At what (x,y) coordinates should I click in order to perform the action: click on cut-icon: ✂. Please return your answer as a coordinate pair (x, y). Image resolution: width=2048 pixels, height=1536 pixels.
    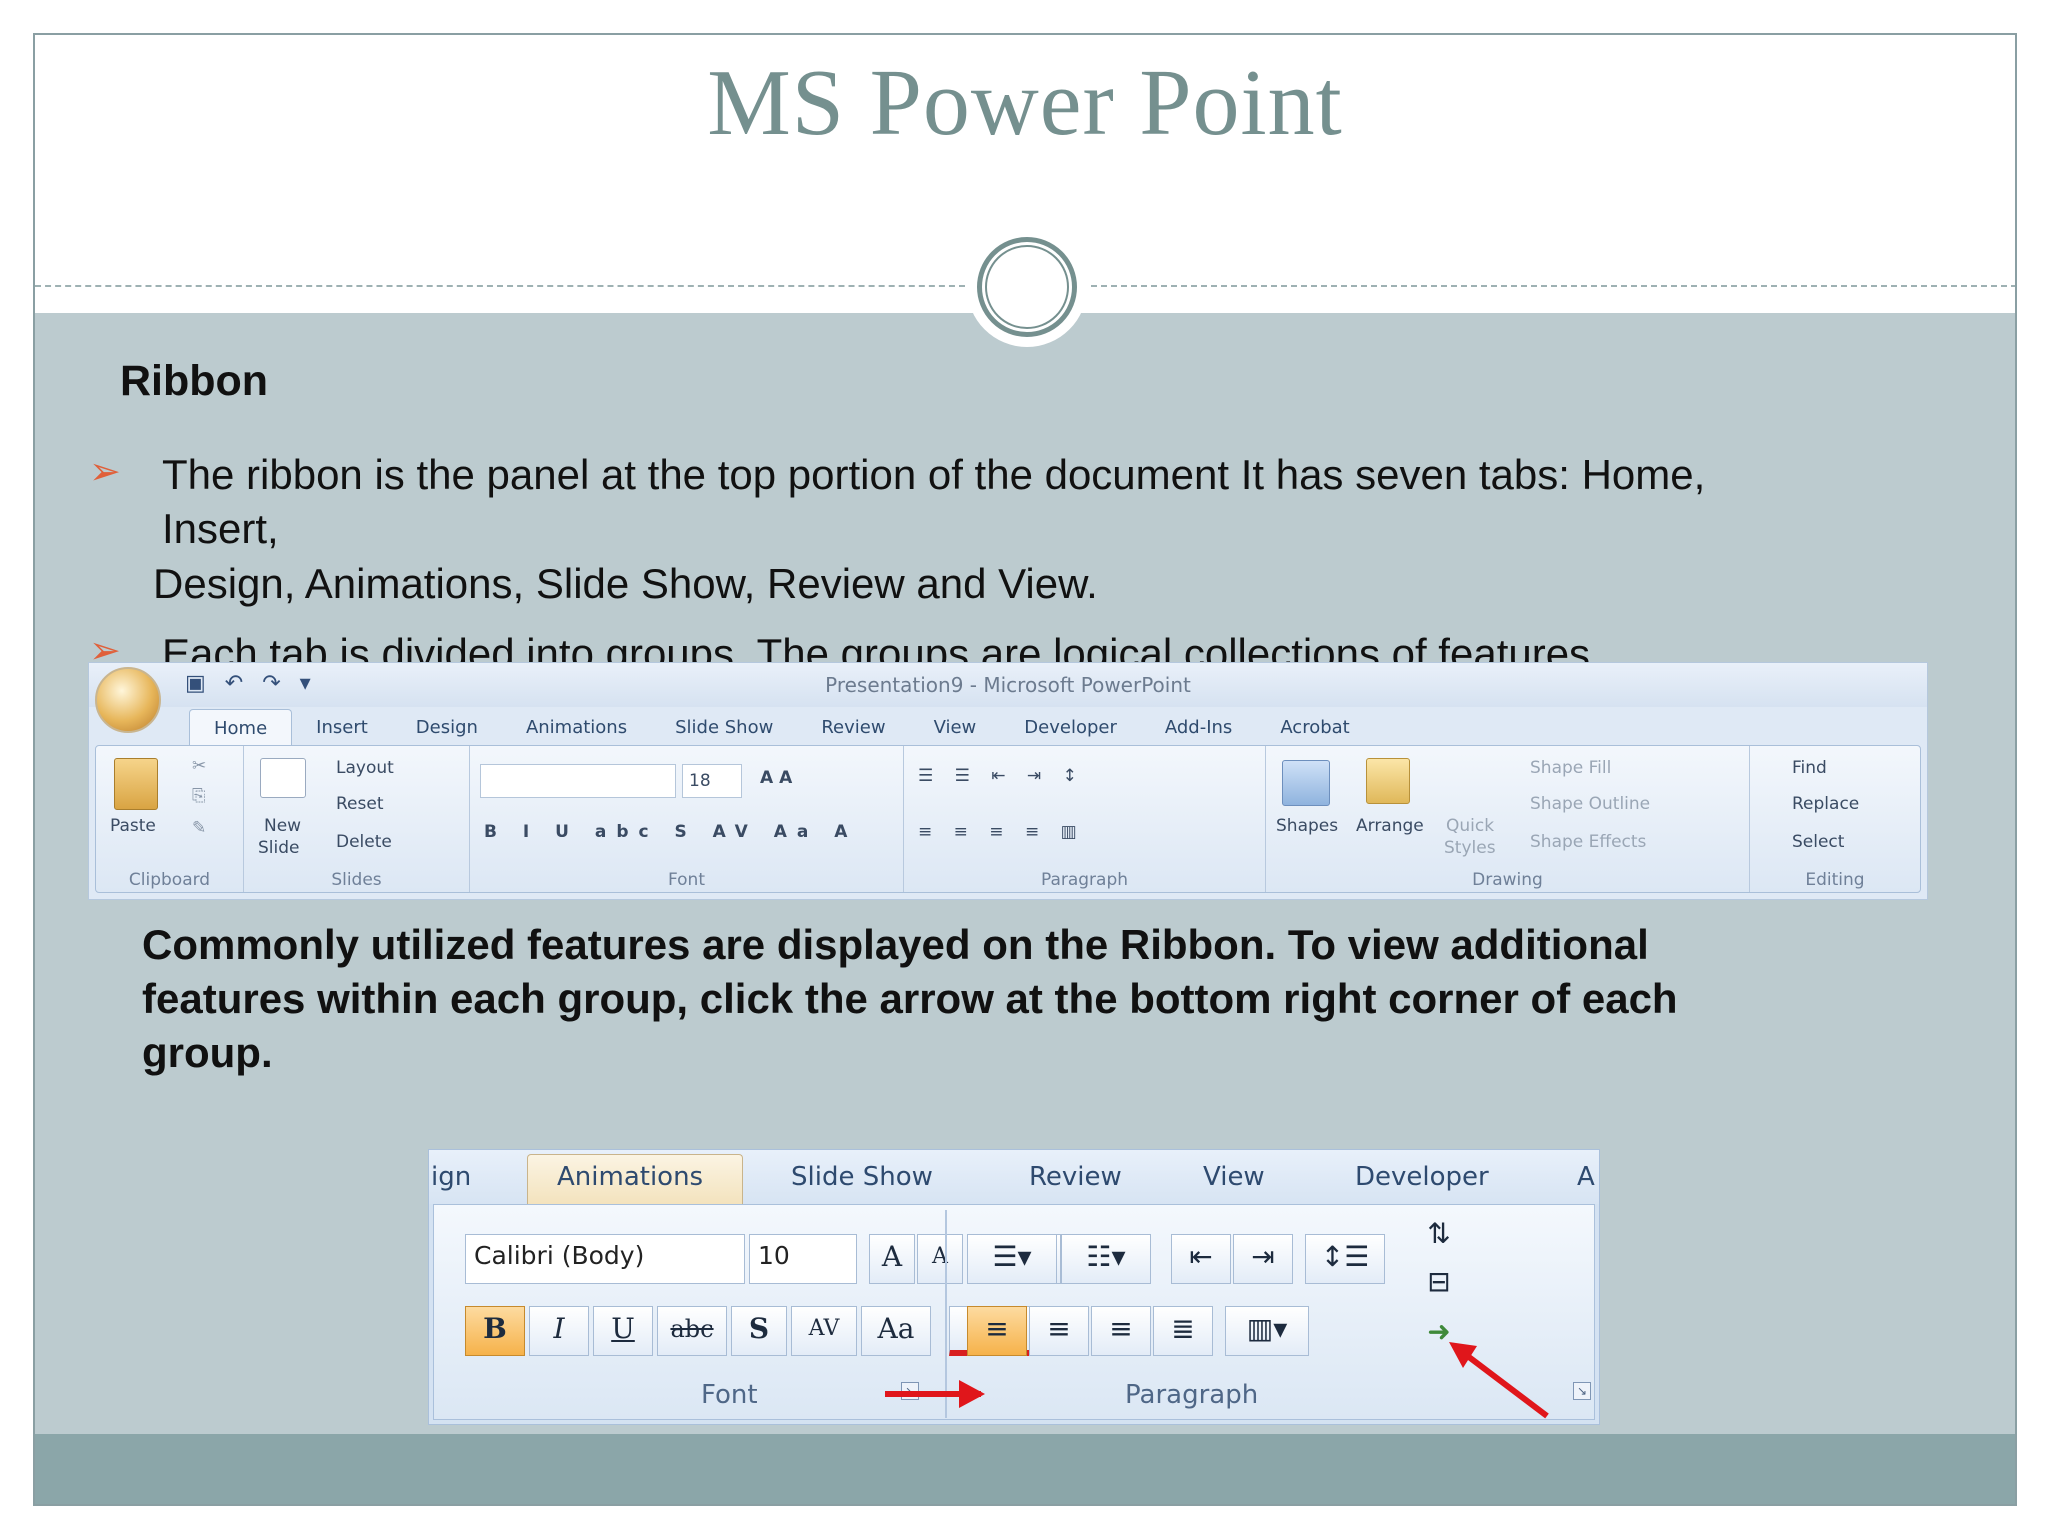
    Looking at the image, I should click on (199, 766).